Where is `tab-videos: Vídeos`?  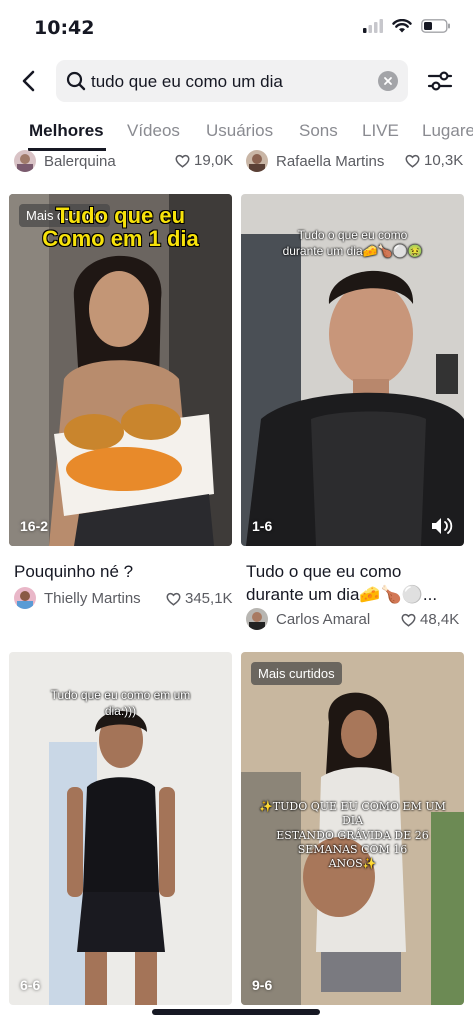 tab-videos: Vídeos is located at coordinates (153, 131).